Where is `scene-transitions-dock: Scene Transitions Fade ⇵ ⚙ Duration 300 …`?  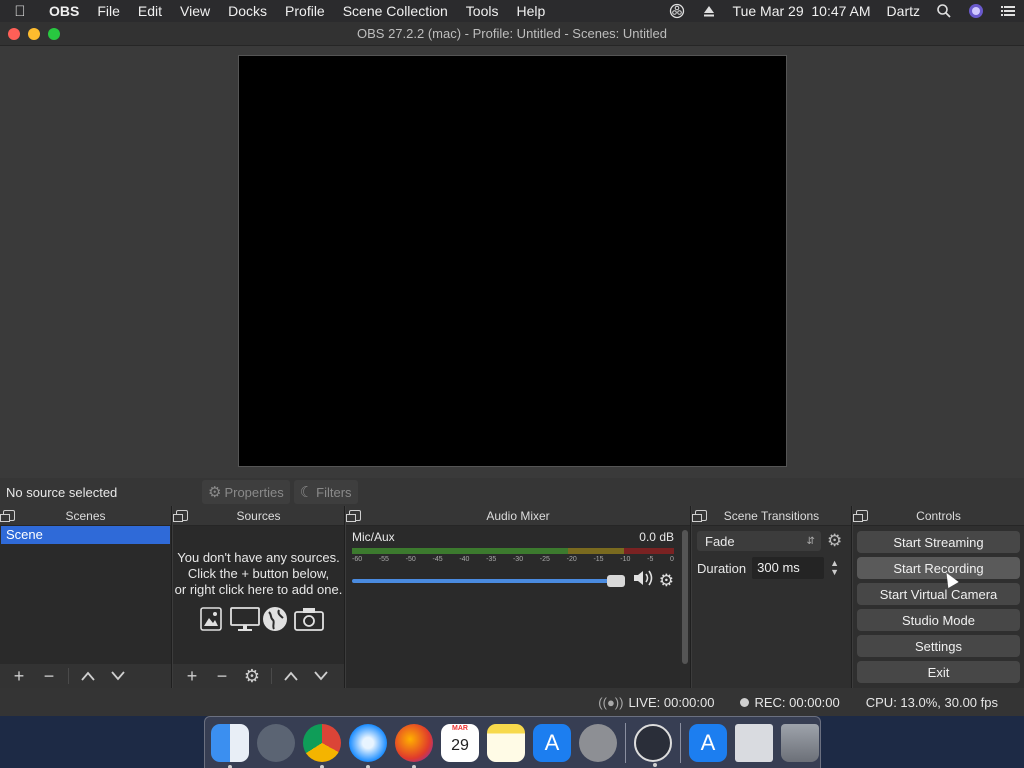 scene-transitions-dock: Scene Transitions Fade ⇵ ⚙ Duration 300 … is located at coordinates (772, 597).